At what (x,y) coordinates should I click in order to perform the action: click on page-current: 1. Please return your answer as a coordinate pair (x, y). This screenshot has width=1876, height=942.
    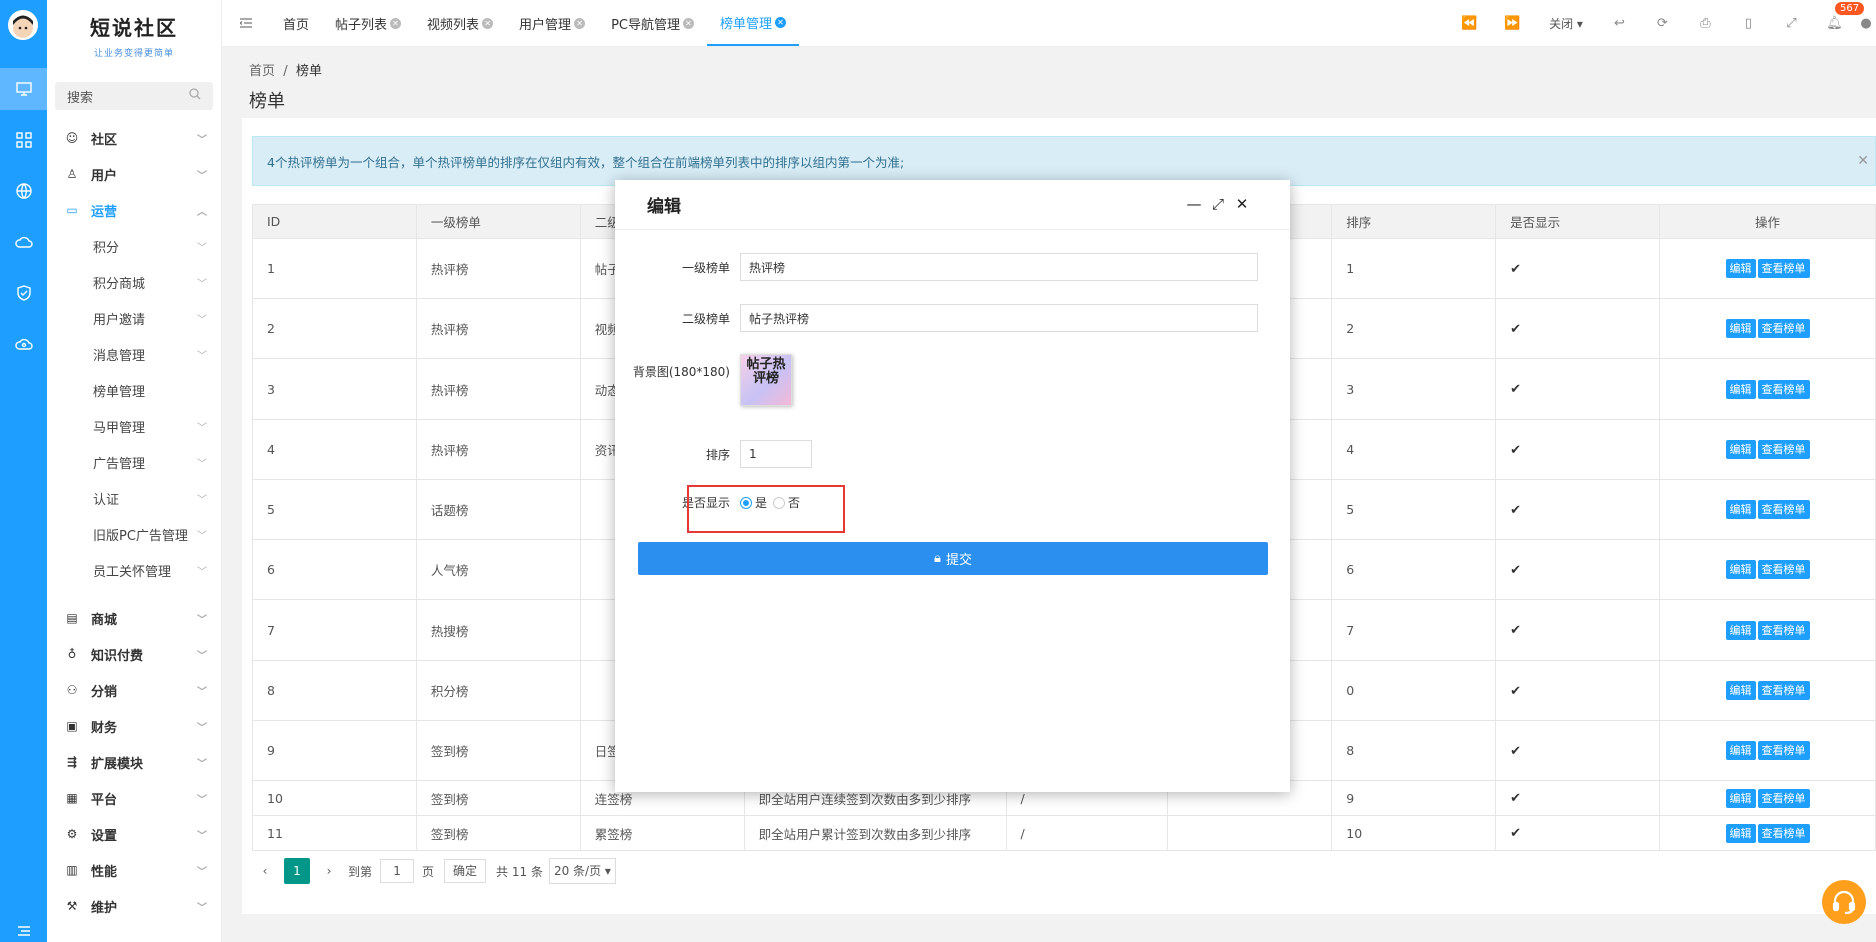
    Looking at the image, I should click on (297, 871).